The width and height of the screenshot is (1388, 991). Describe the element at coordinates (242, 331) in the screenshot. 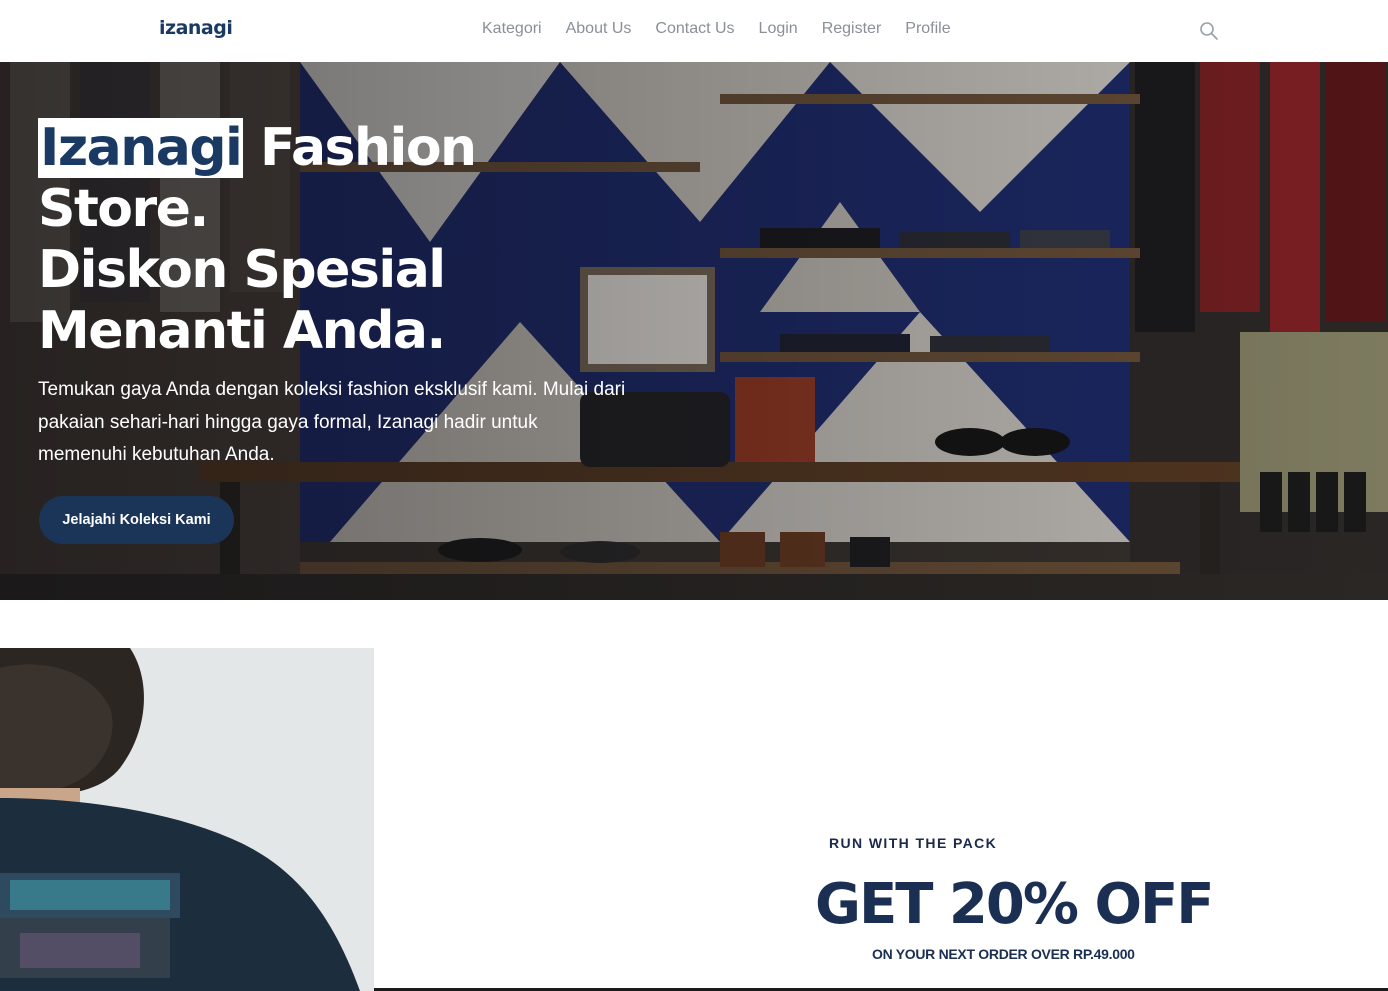

I see `hero-title-menanti: Menanti Anda.` at that location.